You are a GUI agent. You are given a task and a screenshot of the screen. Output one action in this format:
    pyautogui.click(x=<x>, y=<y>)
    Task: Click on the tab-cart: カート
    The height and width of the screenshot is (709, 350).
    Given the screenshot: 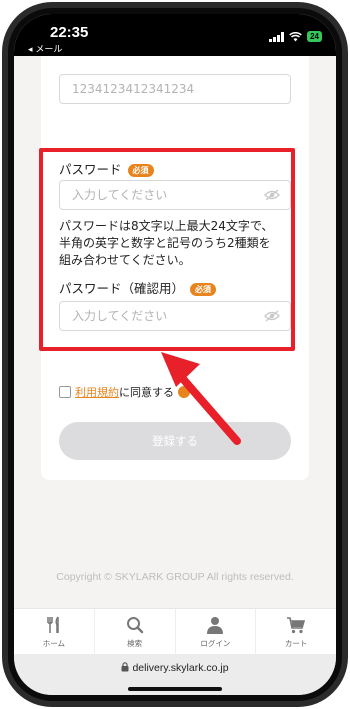 What is the action you would take?
    pyautogui.click(x=296, y=632)
    